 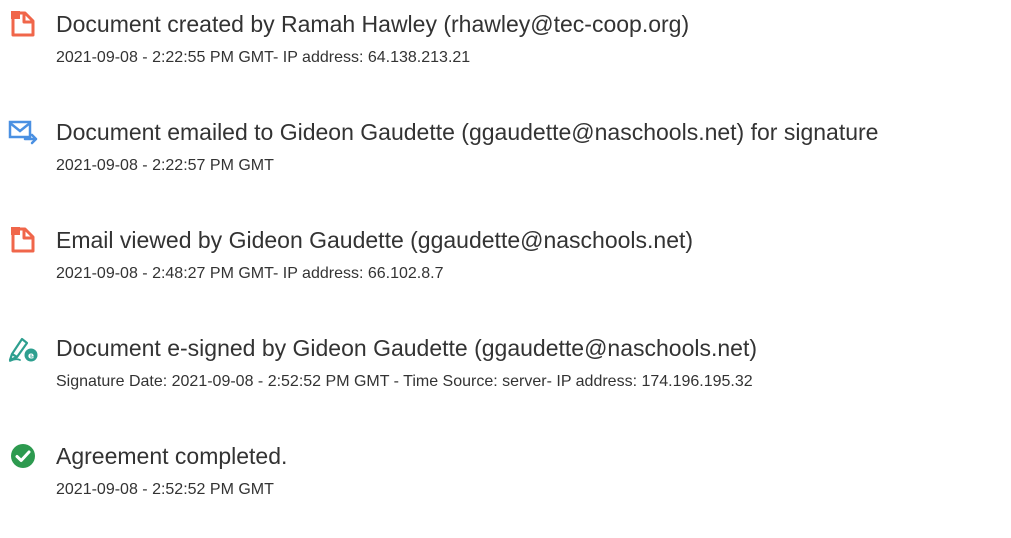 What do you see at coordinates (23, 348) in the screenshot?
I see `e-sign-pen-icon: e` at bounding box center [23, 348].